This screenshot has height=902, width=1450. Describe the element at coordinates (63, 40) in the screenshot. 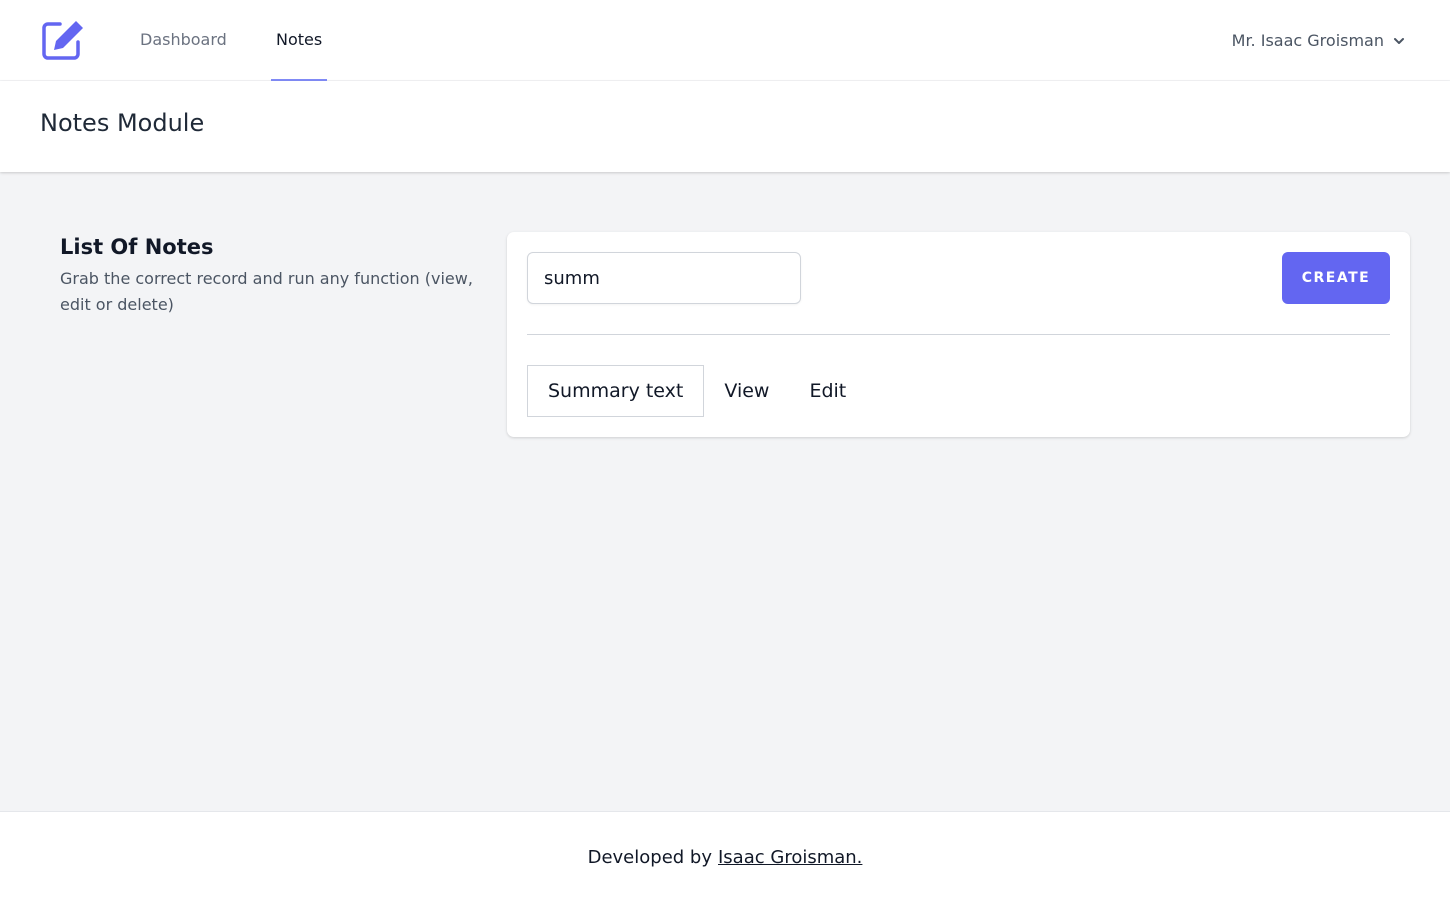

I see `edit-note-icon` at that location.